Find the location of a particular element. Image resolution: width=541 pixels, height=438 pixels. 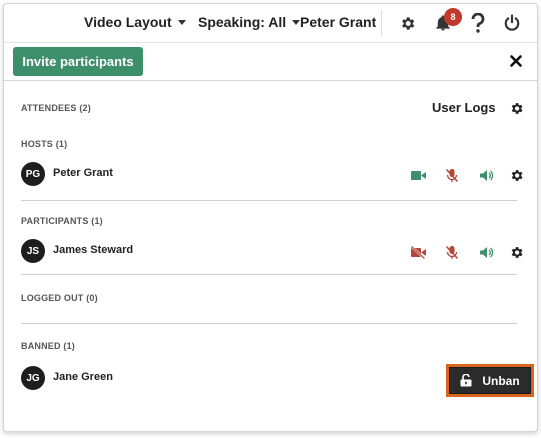

banned-heading: BANNED (1) is located at coordinates (48, 346).